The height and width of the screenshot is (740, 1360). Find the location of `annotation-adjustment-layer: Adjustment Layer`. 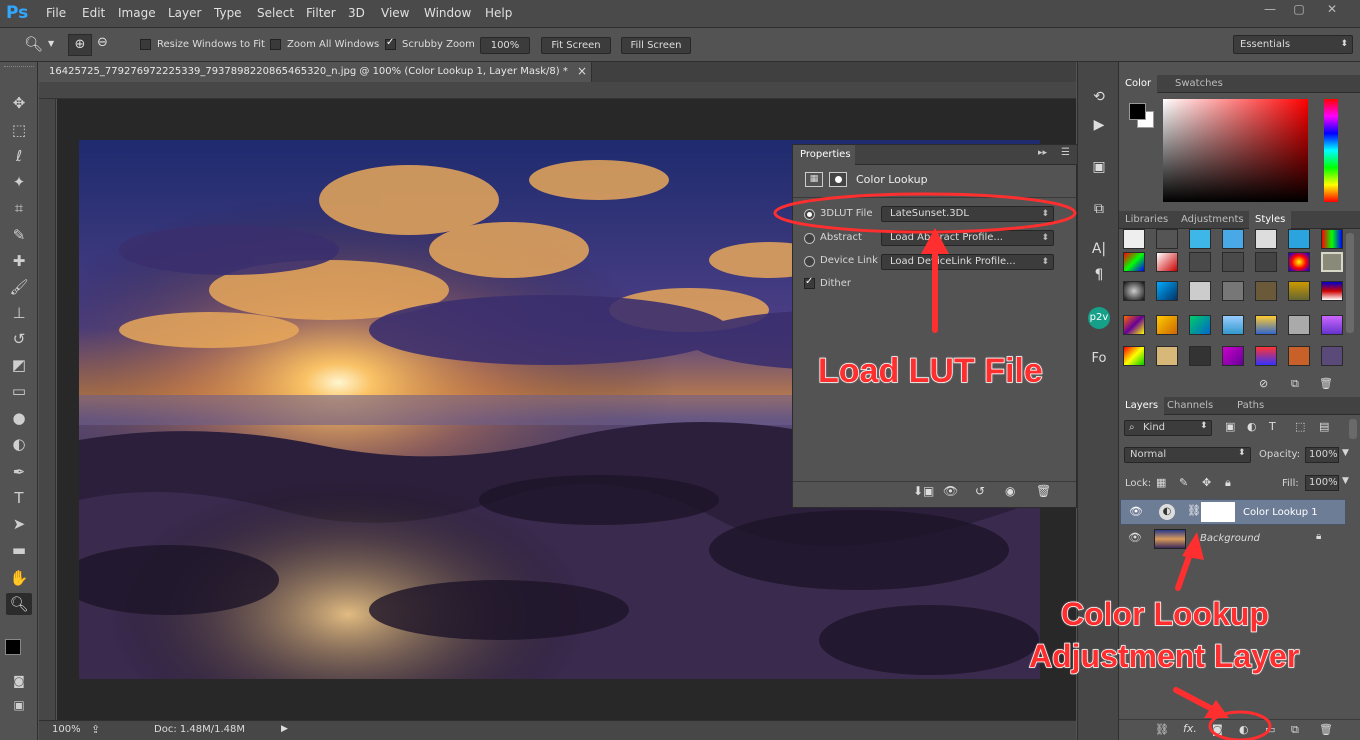

annotation-adjustment-layer: Adjustment Layer is located at coordinates (1164, 656).